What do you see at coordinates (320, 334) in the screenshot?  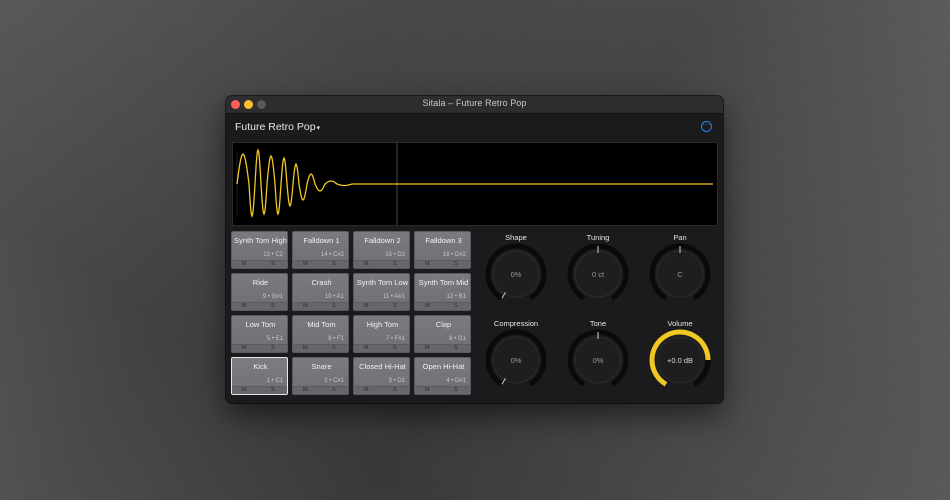 I see `drum-pad: Mid Tom 6 • F1 M S` at bounding box center [320, 334].